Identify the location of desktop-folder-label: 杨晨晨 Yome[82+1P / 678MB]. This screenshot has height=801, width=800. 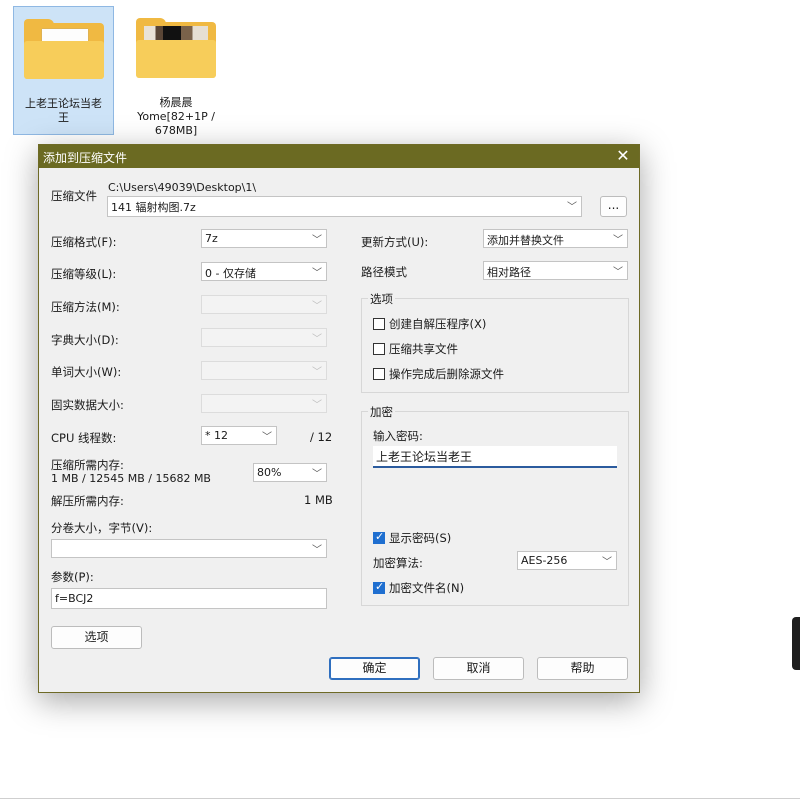
(176, 116).